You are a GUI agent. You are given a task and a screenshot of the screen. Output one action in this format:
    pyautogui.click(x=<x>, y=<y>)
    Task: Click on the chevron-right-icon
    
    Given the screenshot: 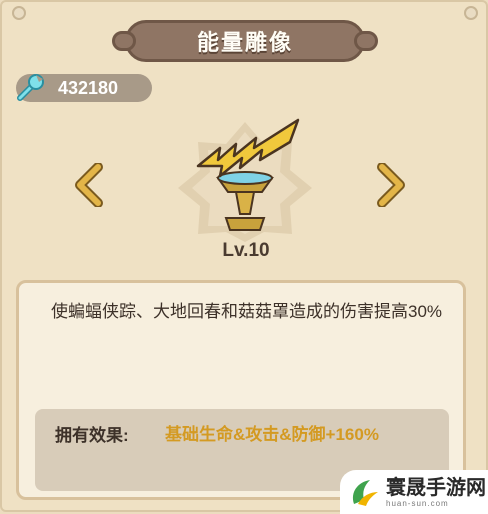 What is the action you would take?
    pyautogui.click(x=391, y=185)
    